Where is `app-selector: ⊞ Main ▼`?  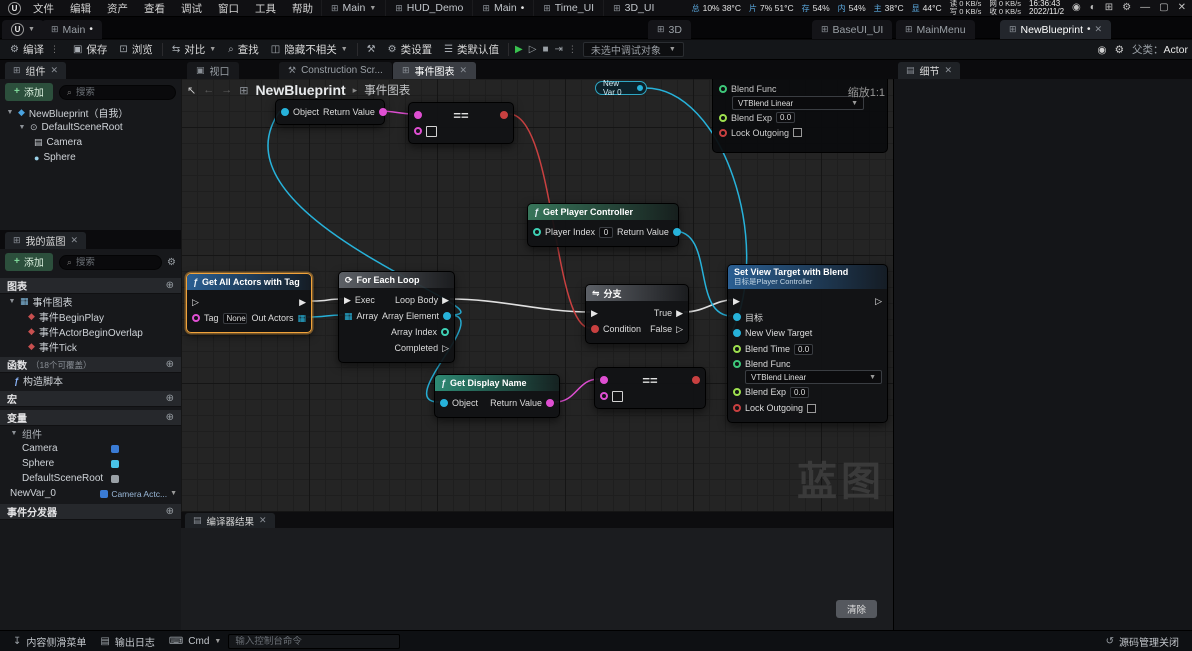
app-selector: ⊞ Main ▼ is located at coordinates (353, 8).